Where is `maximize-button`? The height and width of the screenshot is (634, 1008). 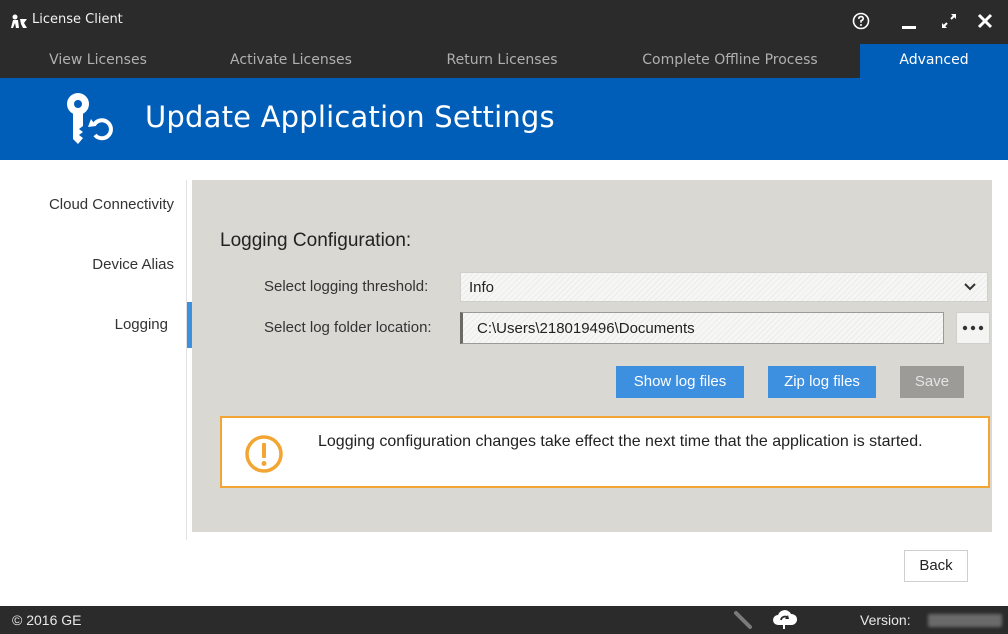
maximize-button is located at coordinates (949, 21).